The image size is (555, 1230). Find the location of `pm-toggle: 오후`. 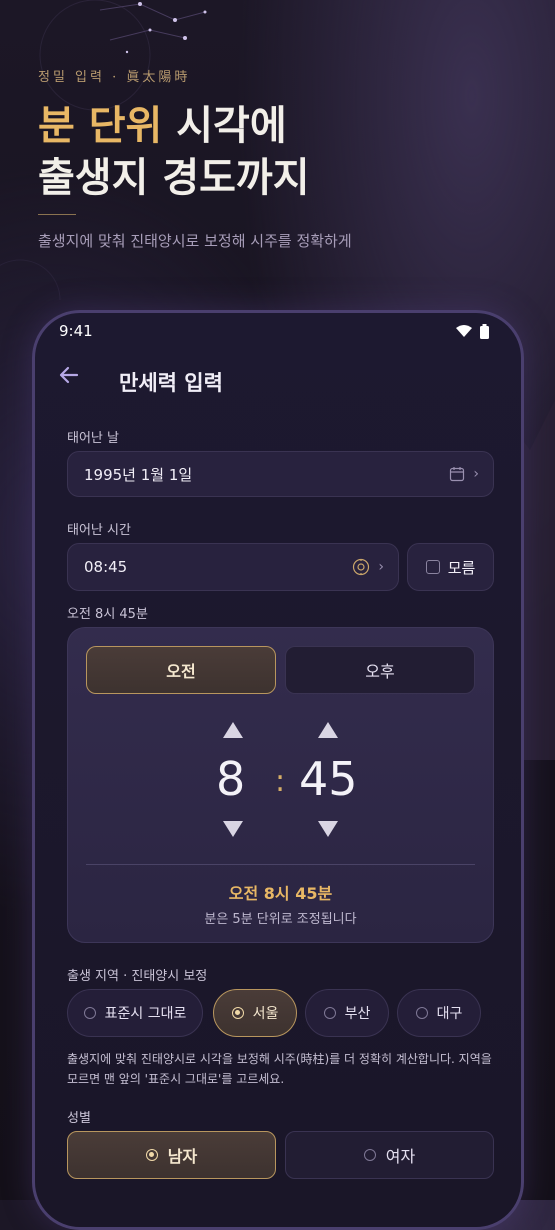

pm-toggle: 오후 is located at coordinates (380, 670).